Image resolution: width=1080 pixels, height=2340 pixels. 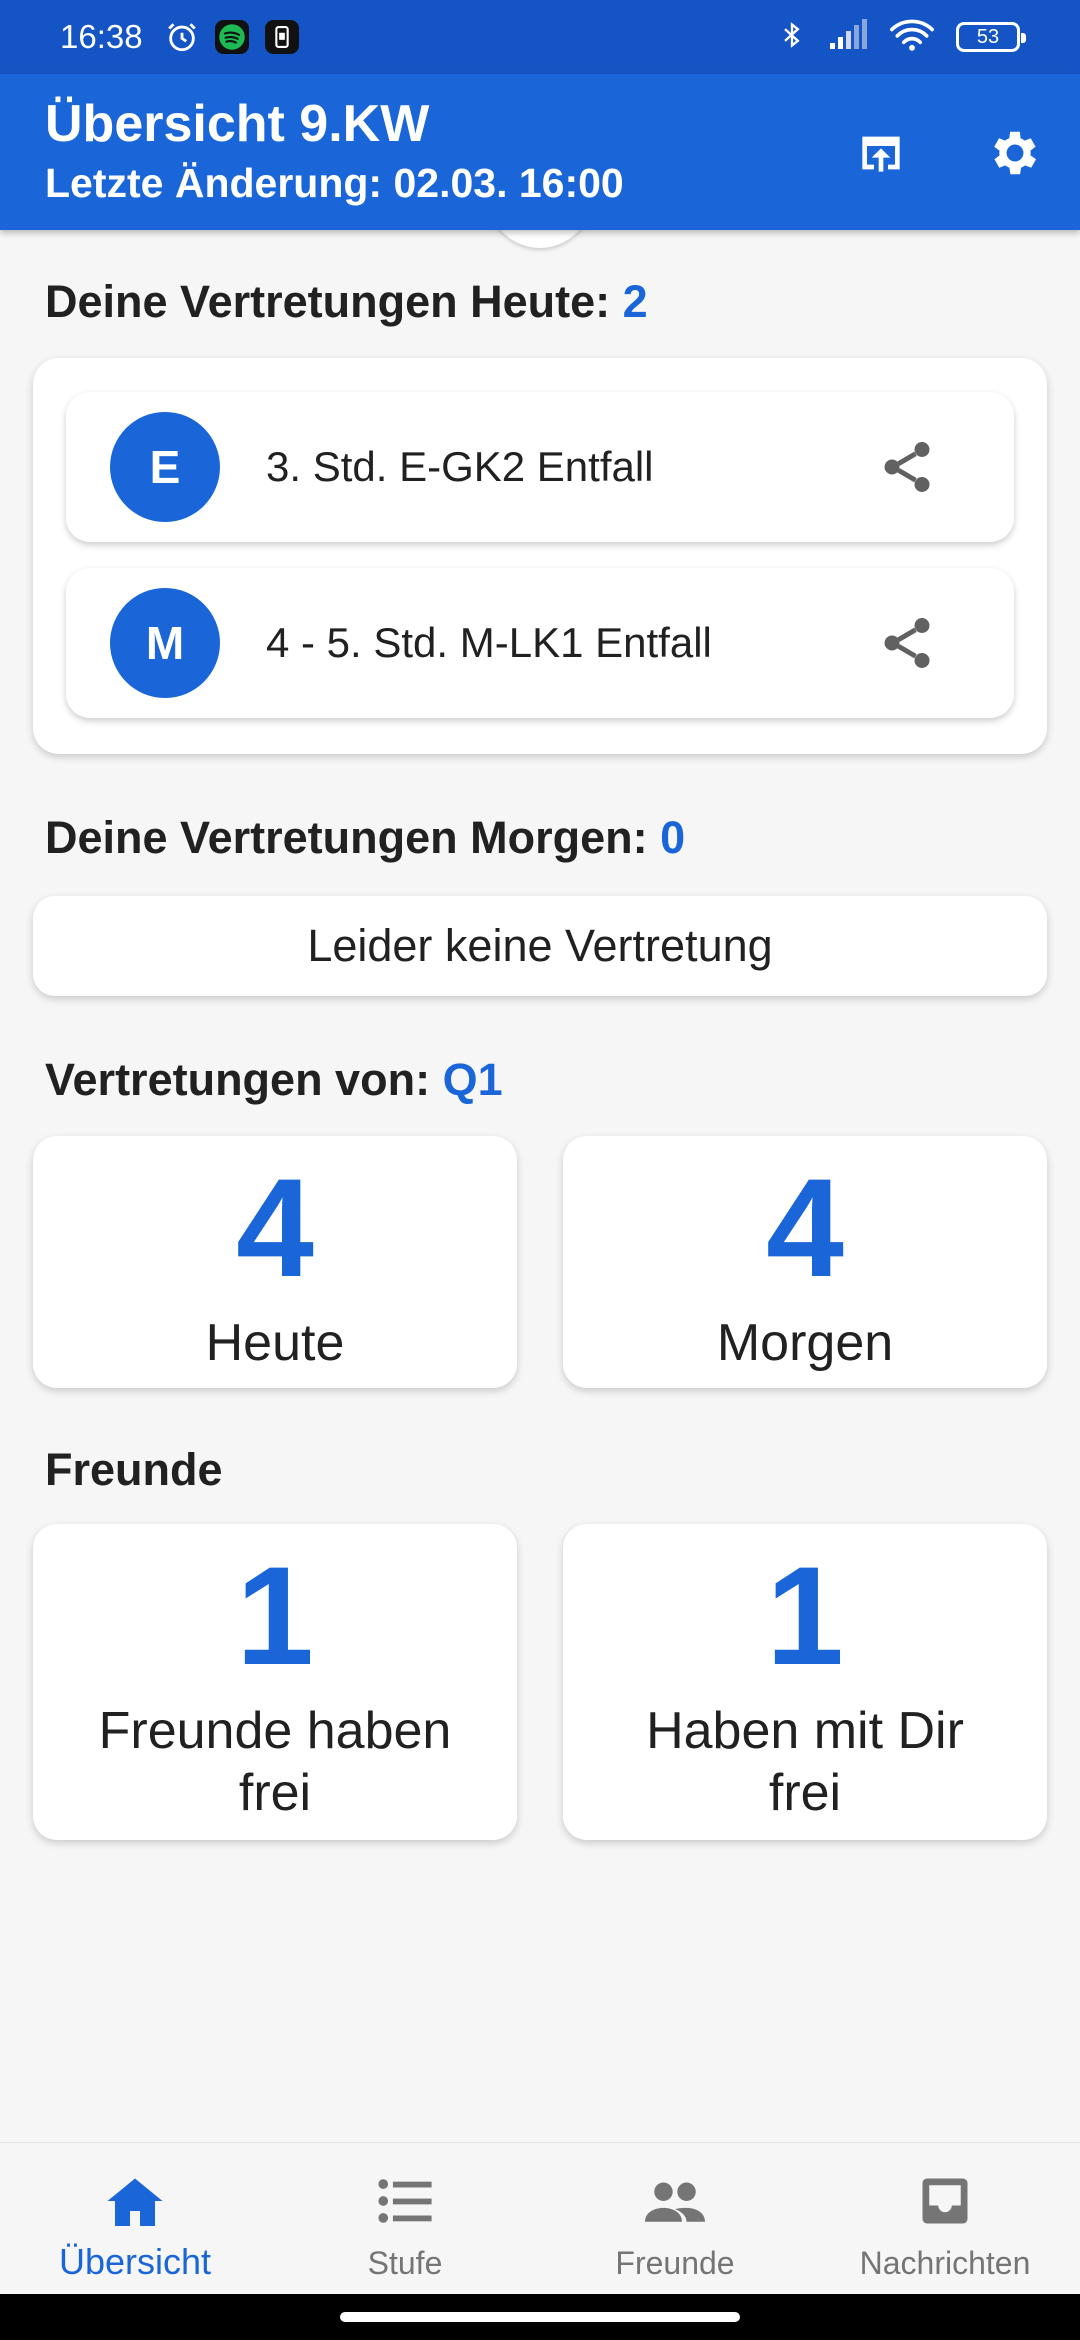 I want to click on grade-today-card: 4 Heute, so click(x=275, y=1262).